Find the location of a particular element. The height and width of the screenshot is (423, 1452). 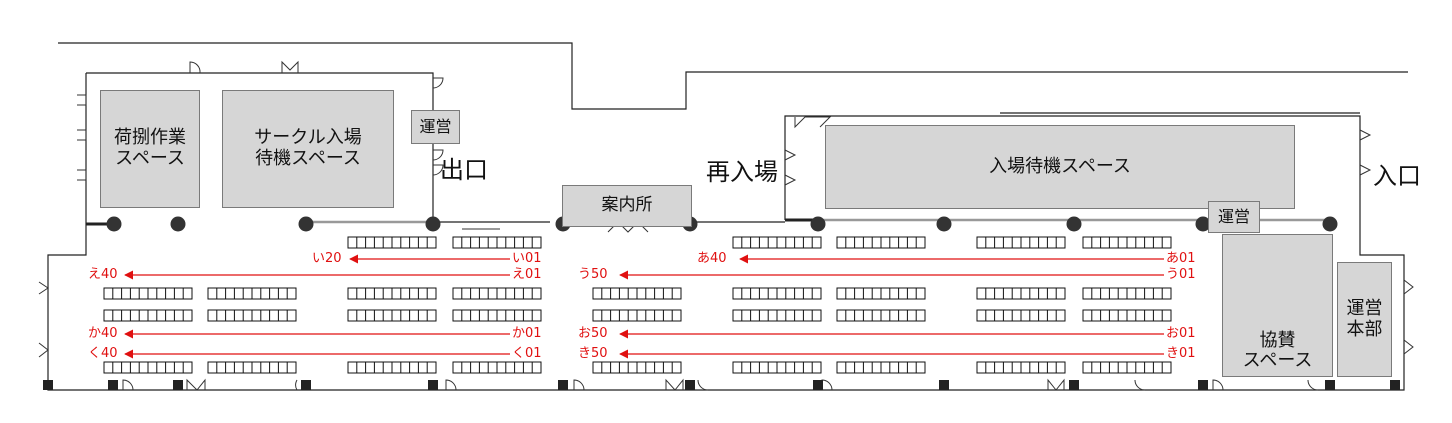

row-label-ka40: か40 is located at coordinates (103, 333).